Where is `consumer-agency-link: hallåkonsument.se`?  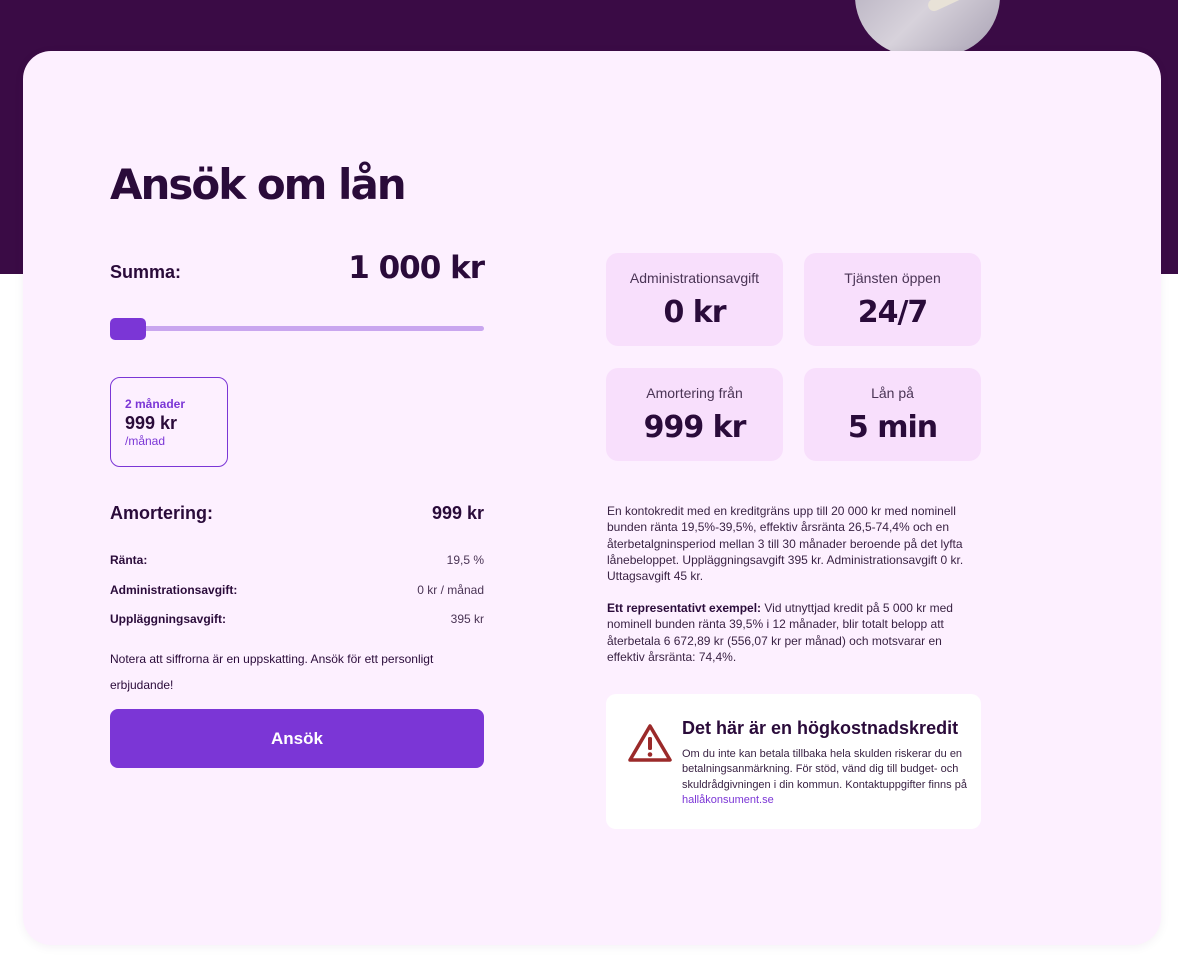
consumer-agency-link: hallåkonsument.se is located at coordinates (728, 800).